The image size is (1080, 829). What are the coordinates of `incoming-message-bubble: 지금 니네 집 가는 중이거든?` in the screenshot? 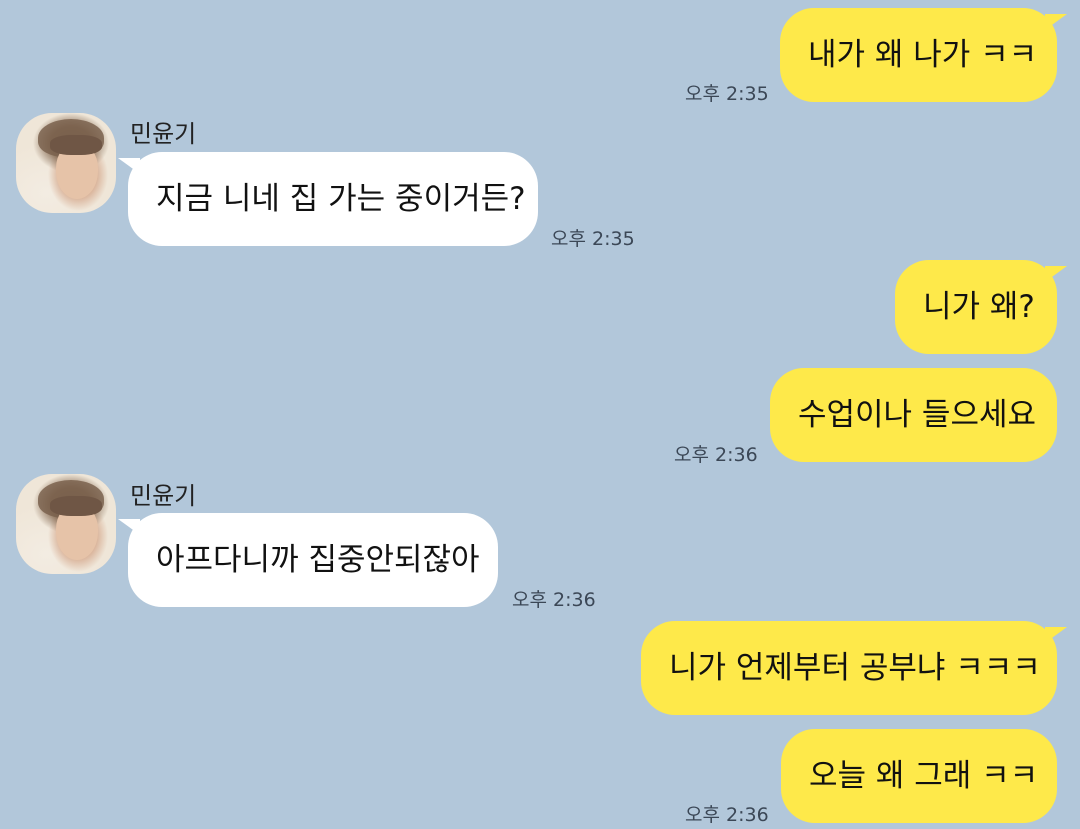 It's located at (333, 199).